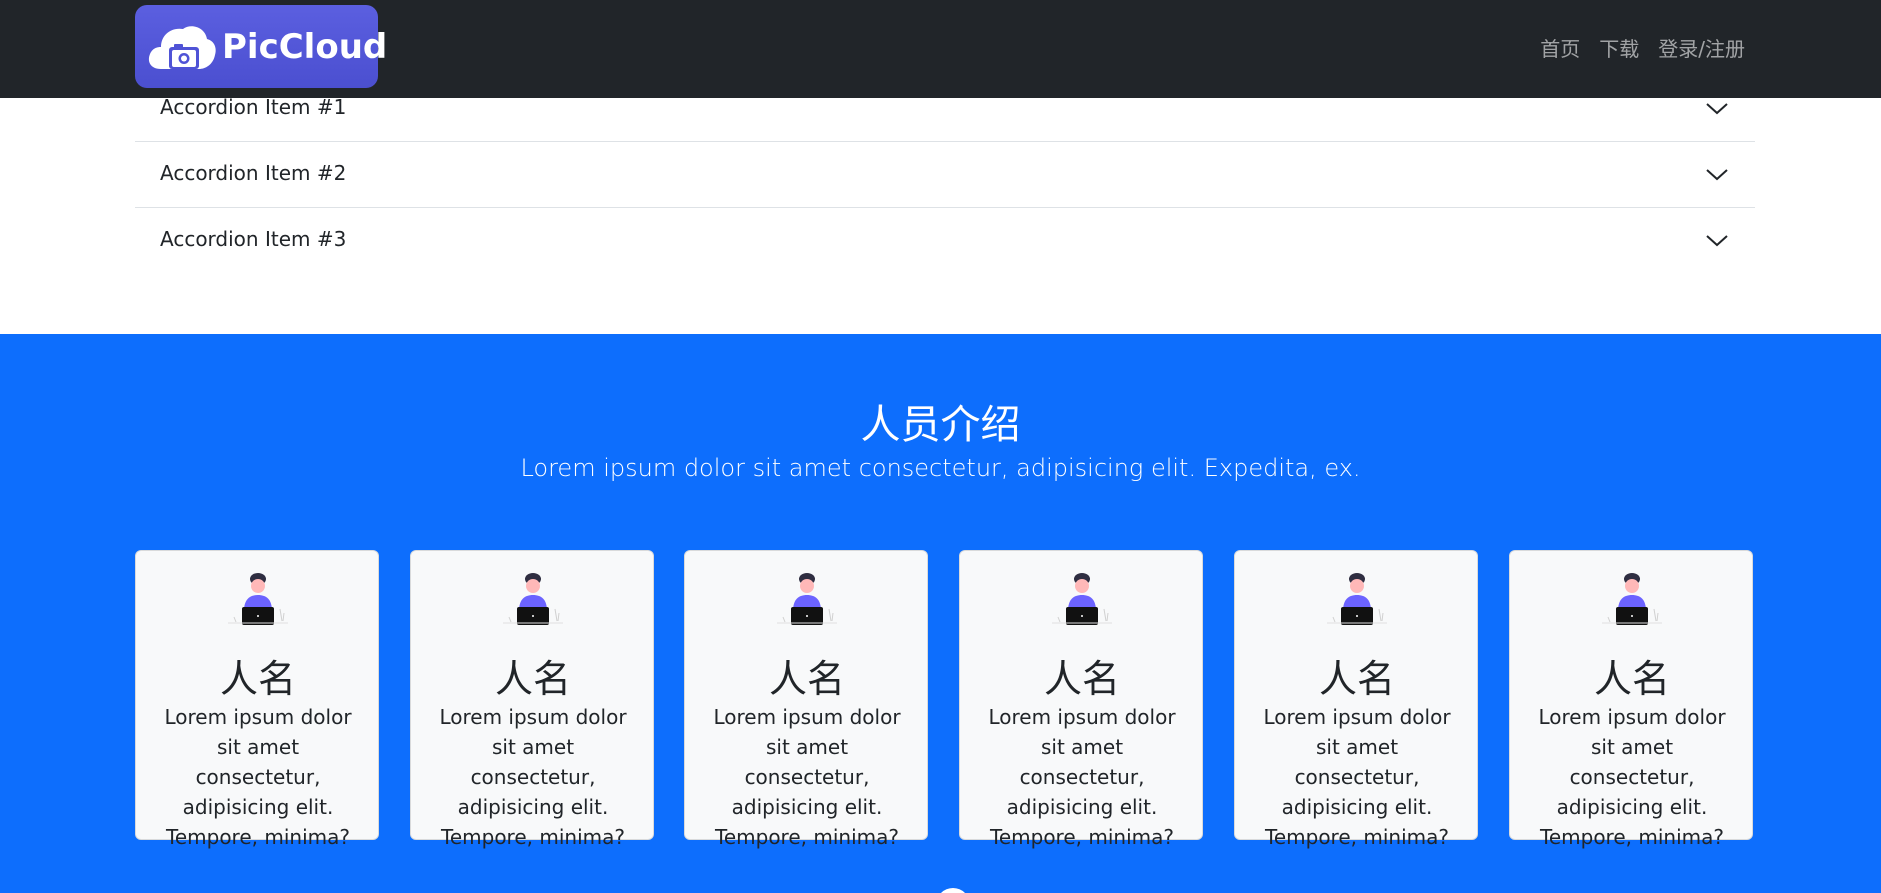 Image resolution: width=1881 pixels, height=893 pixels. Describe the element at coordinates (945, 241) in the screenshot. I see `accordion-item-3: Accordion Item #3` at that location.